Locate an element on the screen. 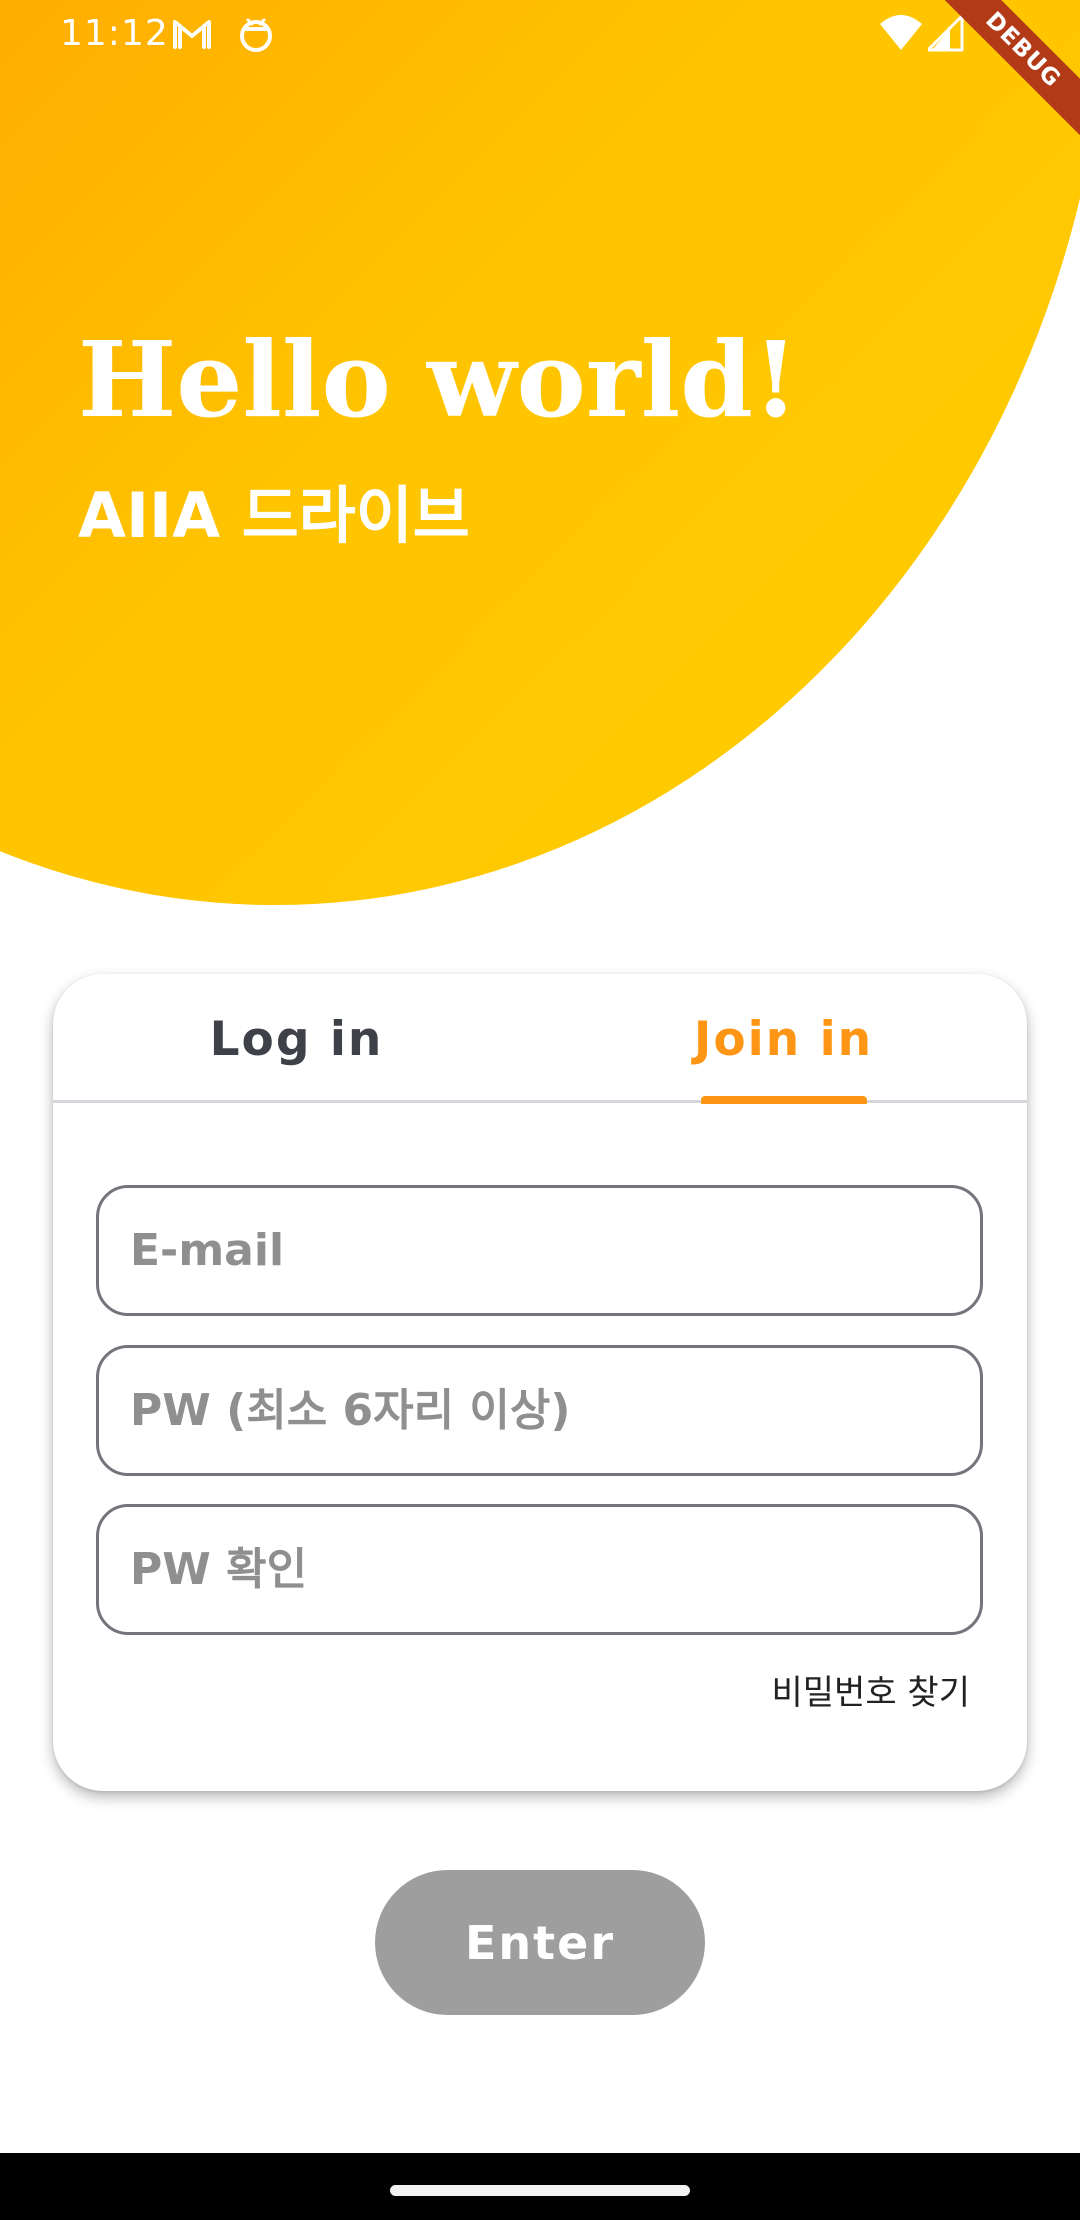 This screenshot has height=2220, width=1080. email-field is located at coordinates (539, 1250).